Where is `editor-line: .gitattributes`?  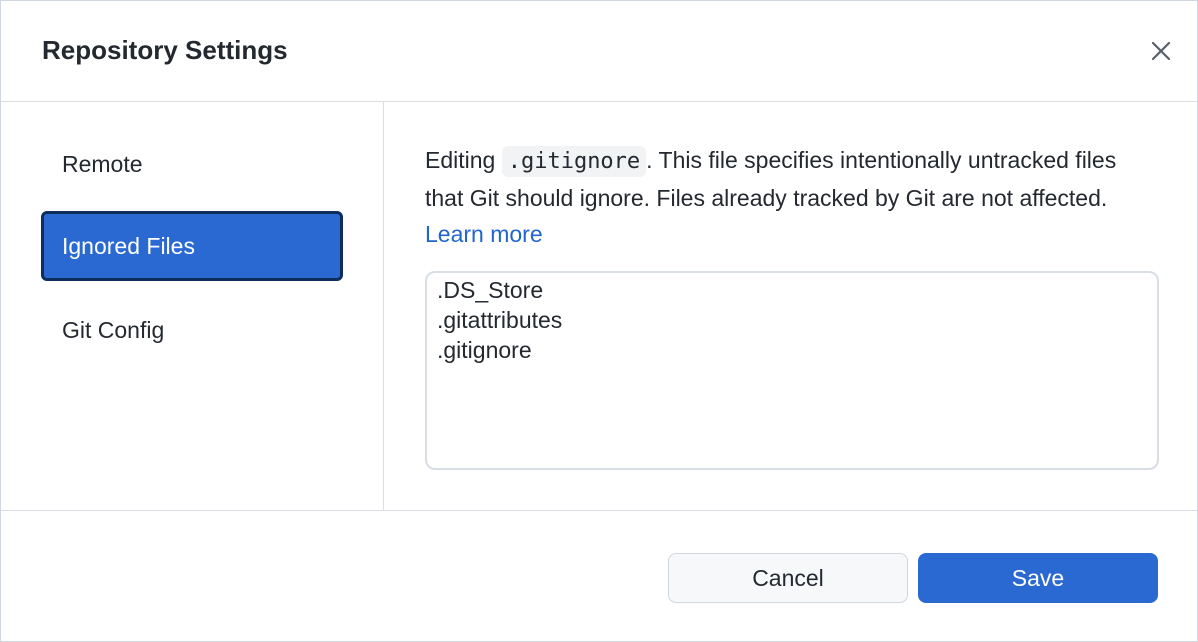
editor-line: .gitattributes is located at coordinates (500, 320).